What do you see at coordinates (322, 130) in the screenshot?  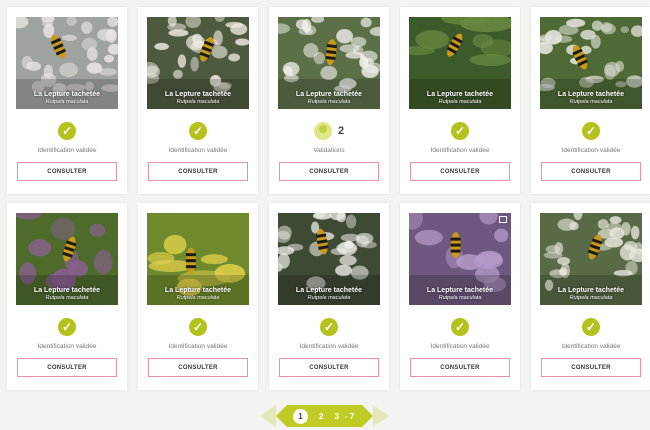 I see `validation-icon` at bounding box center [322, 130].